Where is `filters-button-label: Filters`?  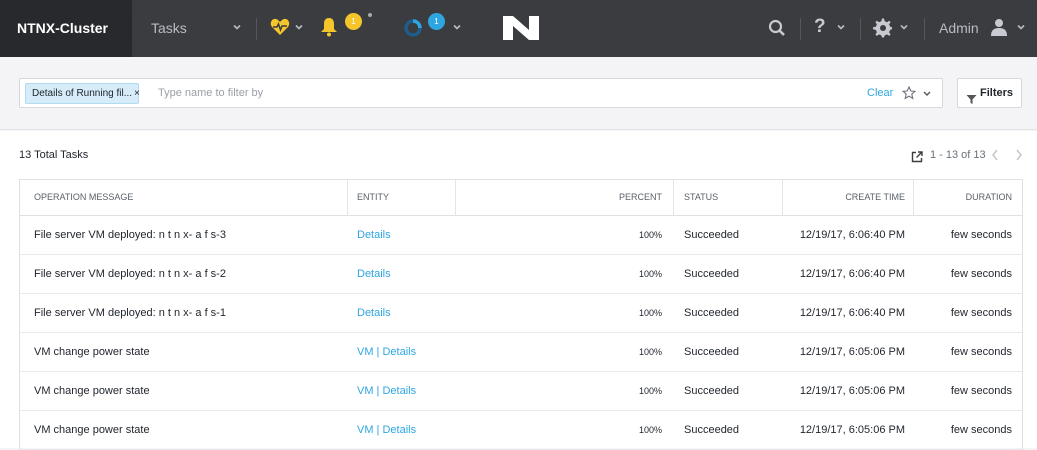
filters-button-label: Filters is located at coordinates (997, 93).